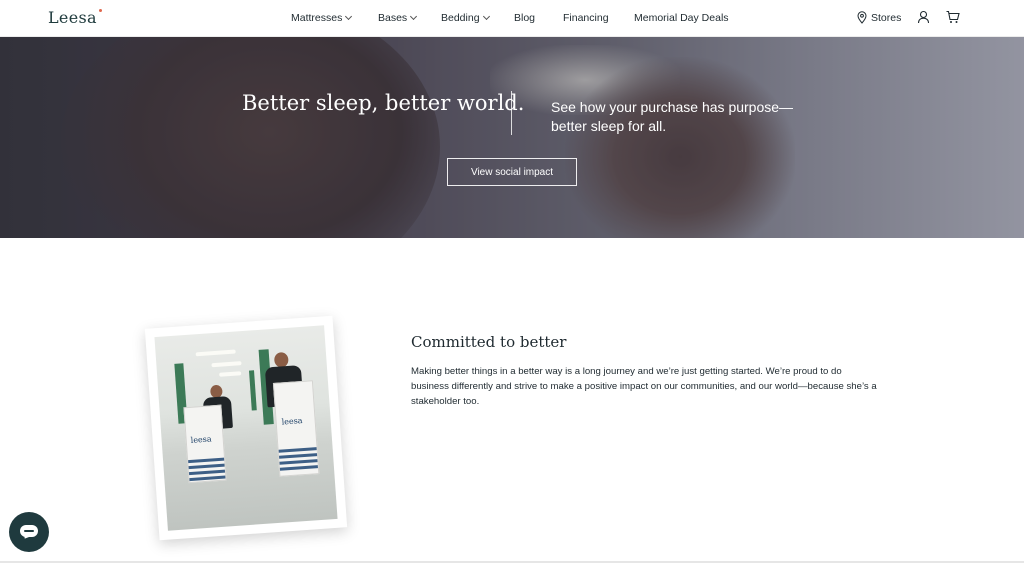  What do you see at coordinates (383, 103) in the screenshot?
I see `hero-title: Better sleep, better world.` at bounding box center [383, 103].